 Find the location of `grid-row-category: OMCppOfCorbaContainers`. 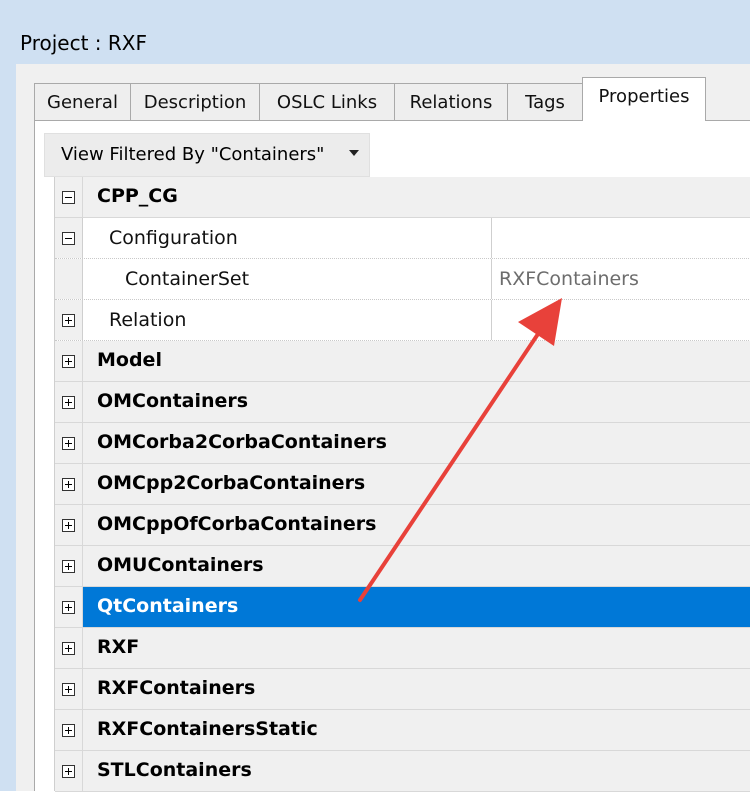

grid-row-category: OMCppOfCorbaContainers is located at coordinates (402, 525).